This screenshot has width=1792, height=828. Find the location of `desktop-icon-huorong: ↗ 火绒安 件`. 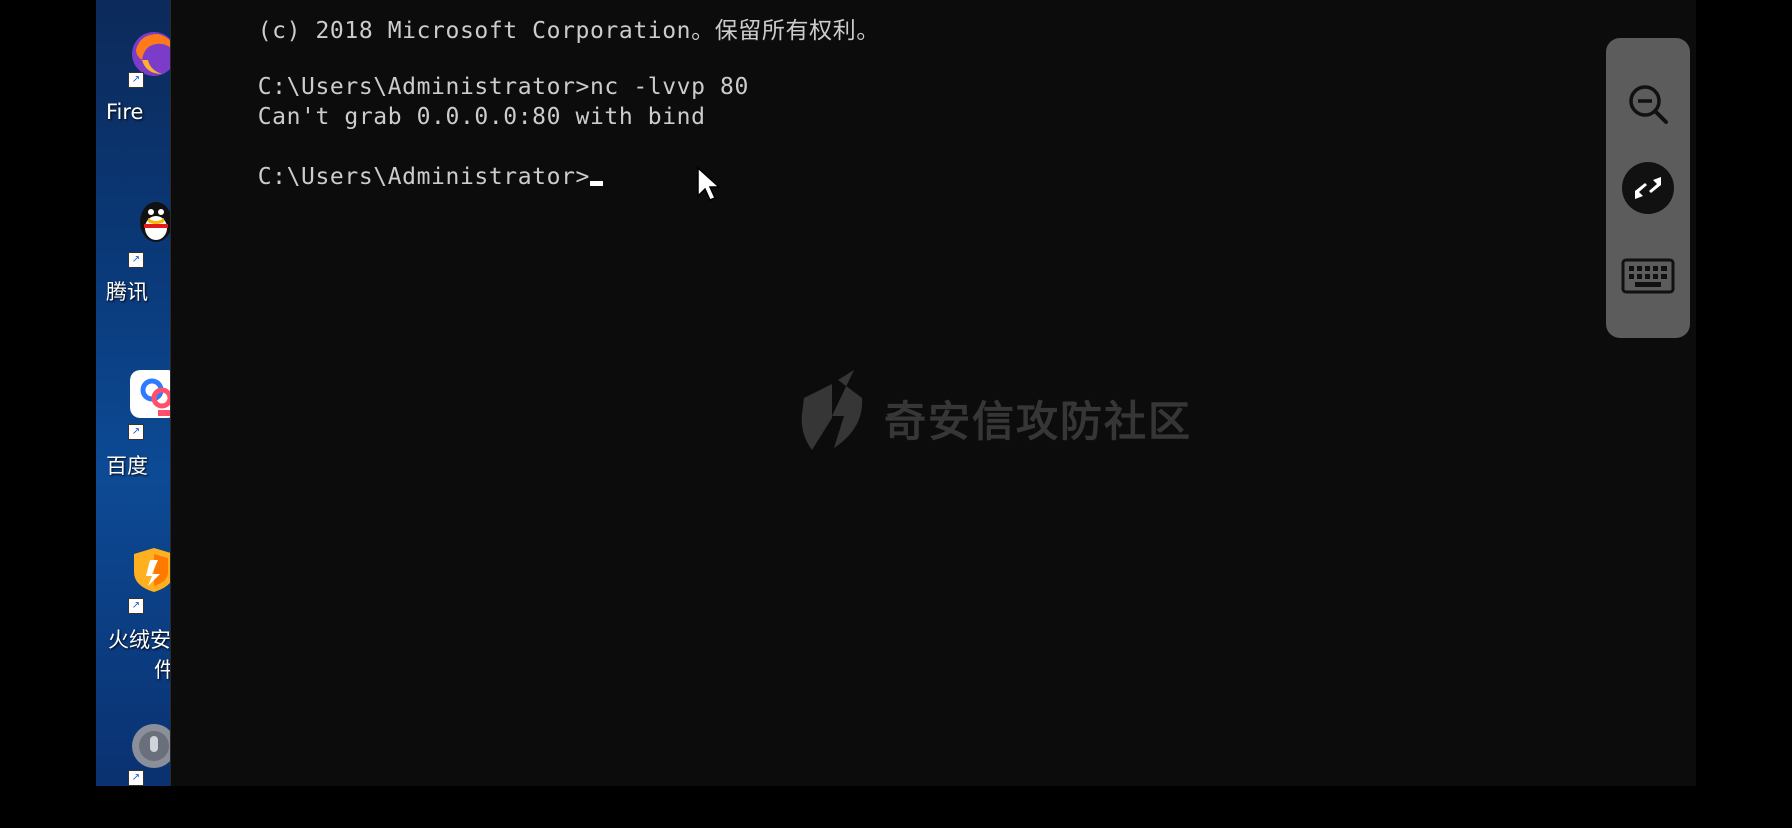

desktop-icon-huorong: ↗ 火绒安 件 is located at coordinates (133, 612).